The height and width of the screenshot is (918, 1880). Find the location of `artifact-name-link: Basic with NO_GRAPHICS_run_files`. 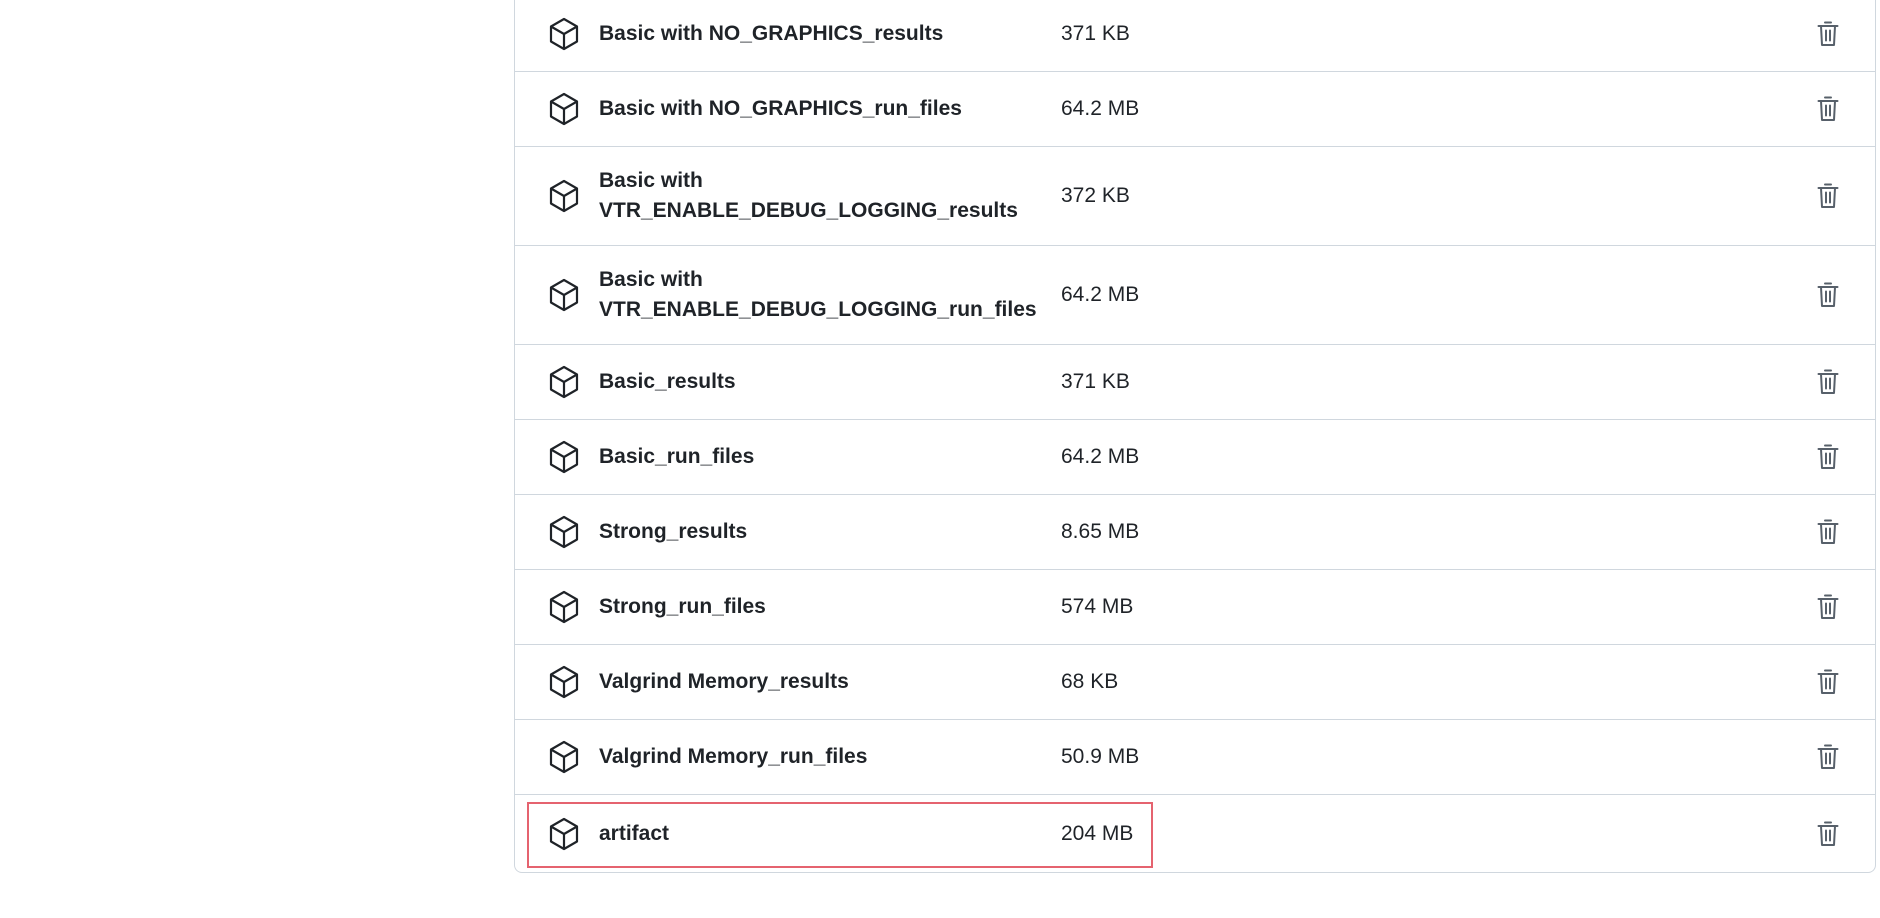

artifact-name-link: Basic with NO_GRAPHICS_run_files is located at coordinates (830, 109).